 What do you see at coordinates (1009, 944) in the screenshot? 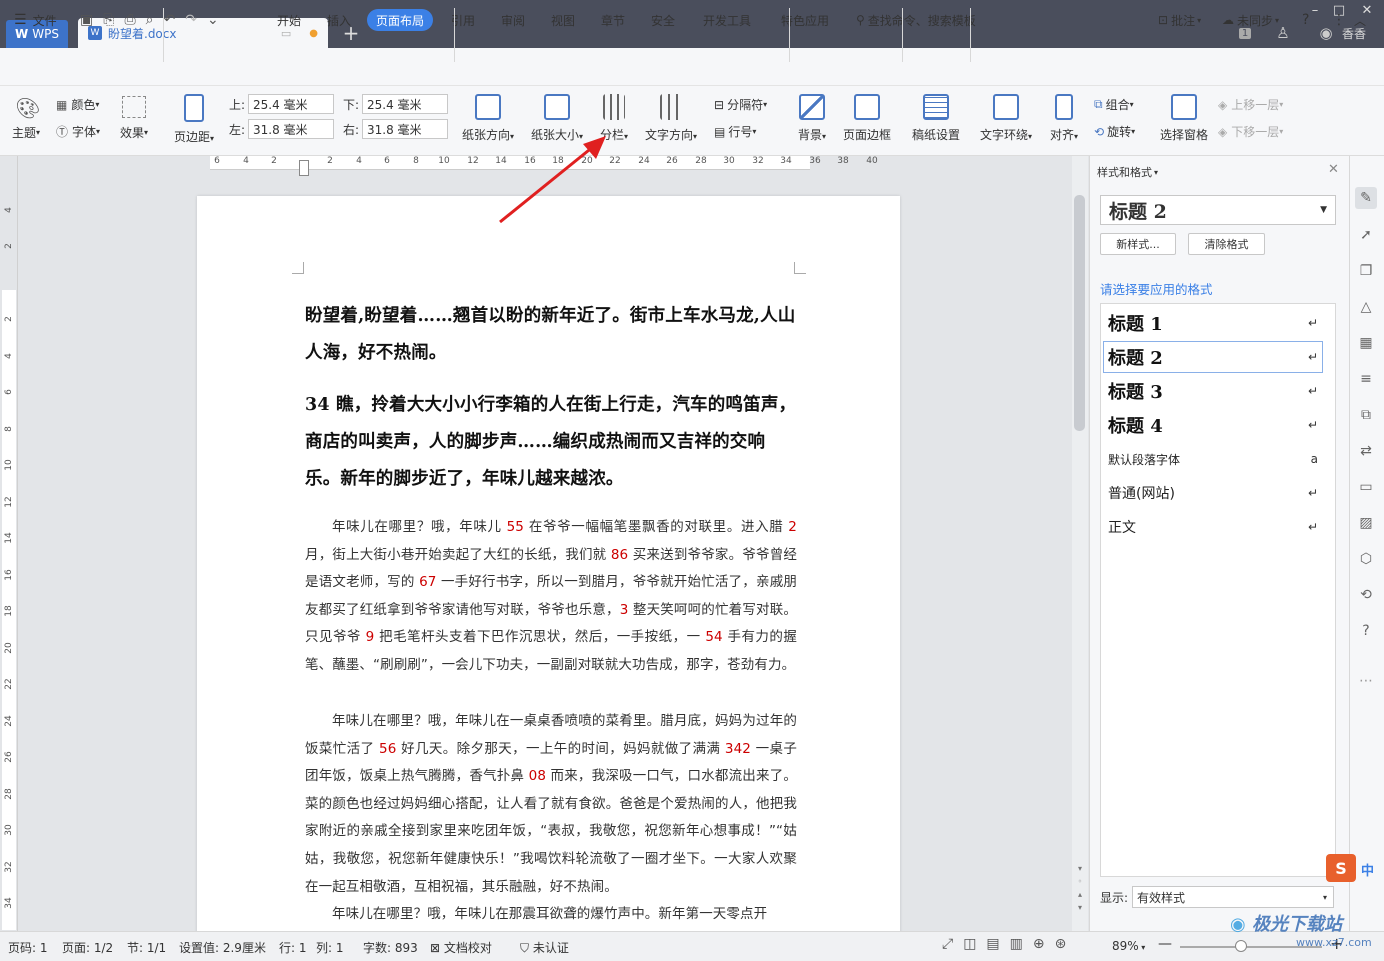
I see `view-mode-icons: ⤢◫▤▥⊕⊛` at bounding box center [1009, 944].